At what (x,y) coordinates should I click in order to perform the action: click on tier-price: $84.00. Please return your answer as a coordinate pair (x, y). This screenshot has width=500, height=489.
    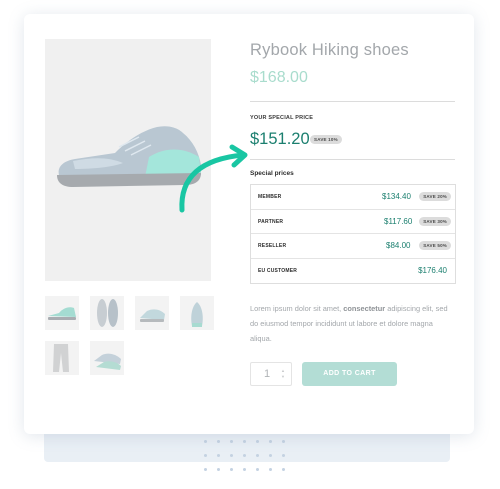
    Looking at the image, I should click on (398, 245).